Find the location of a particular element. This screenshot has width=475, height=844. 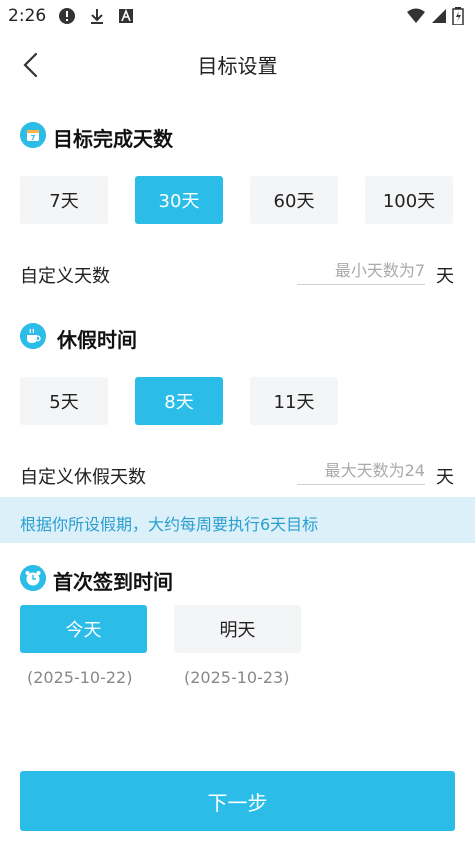

hint-text: 根据你所设假期，大约每周要执行6天目标 is located at coordinates (169, 524).